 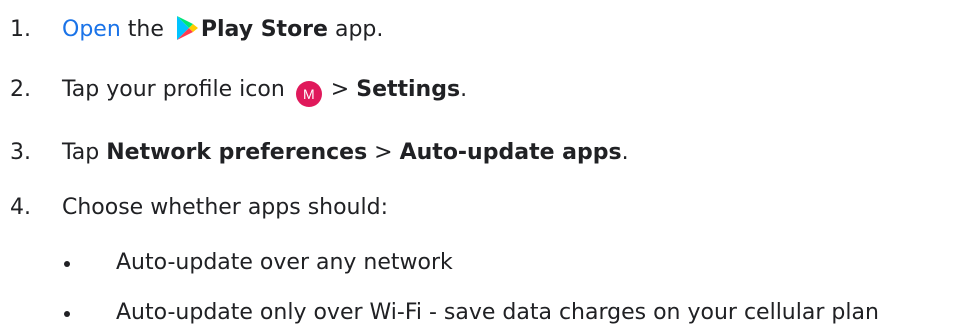 I want to click on bullet-text: Auto-update over any network, so click(x=284, y=262).